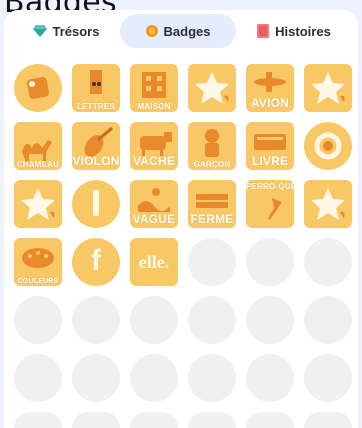 The image size is (362, 428). Describe the element at coordinates (96, 146) in the screenshot. I see `badge-violon: VIOLON` at that location.